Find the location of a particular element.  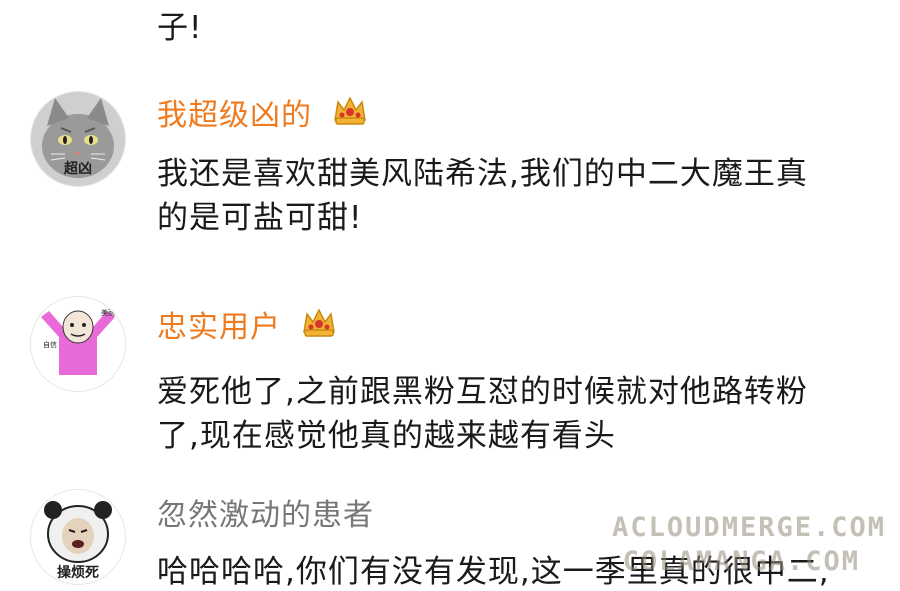

comment-text-line: 了,现在感觉他真的越来越有看头 is located at coordinates (386, 436).